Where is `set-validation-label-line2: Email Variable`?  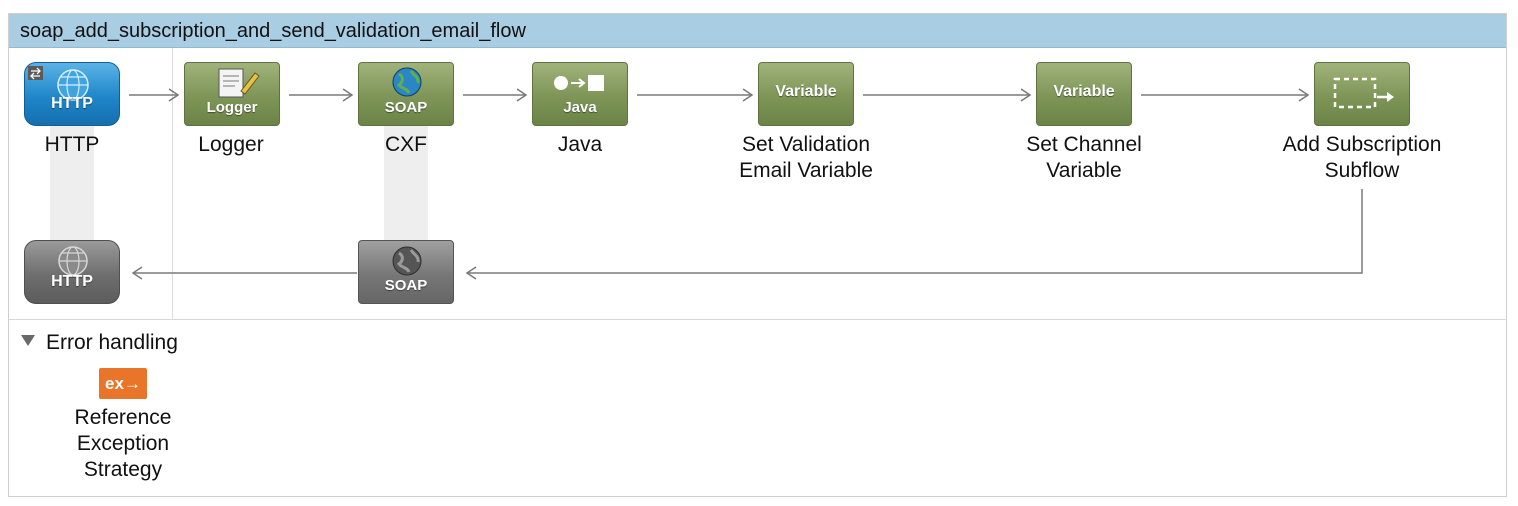 set-validation-label-line2: Email Variable is located at coordinates (806, 170).